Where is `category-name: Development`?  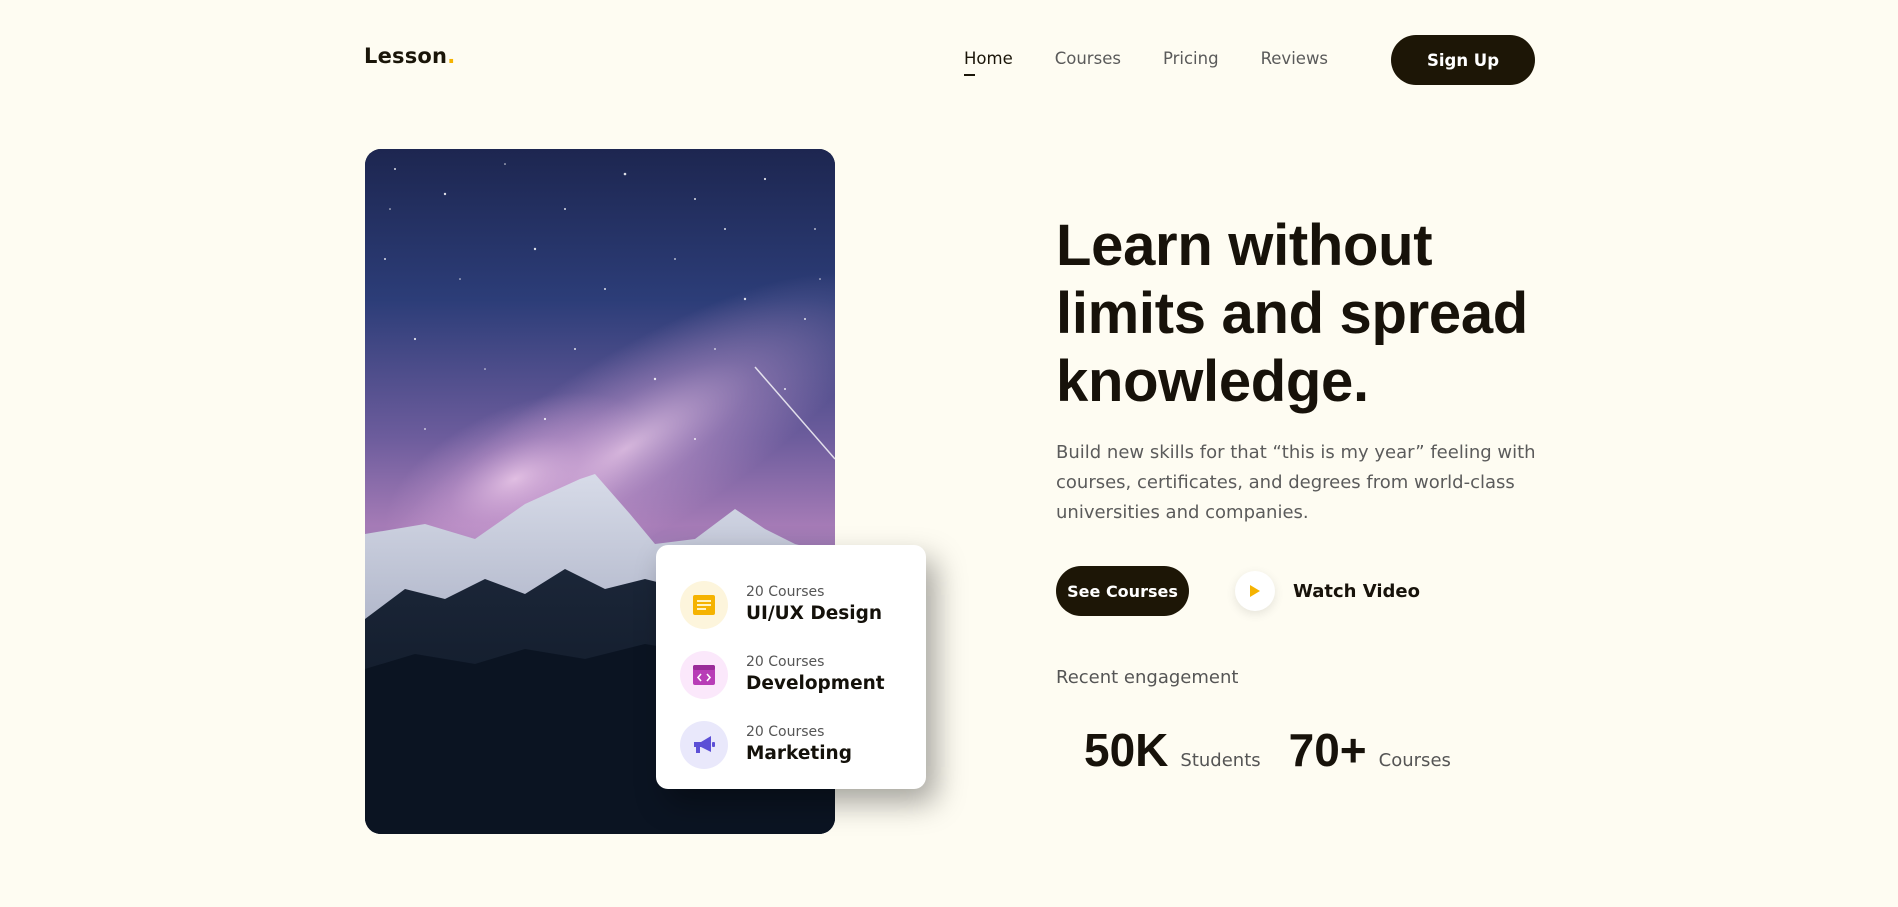
category-name: Development is located at coordinates (815, 683).